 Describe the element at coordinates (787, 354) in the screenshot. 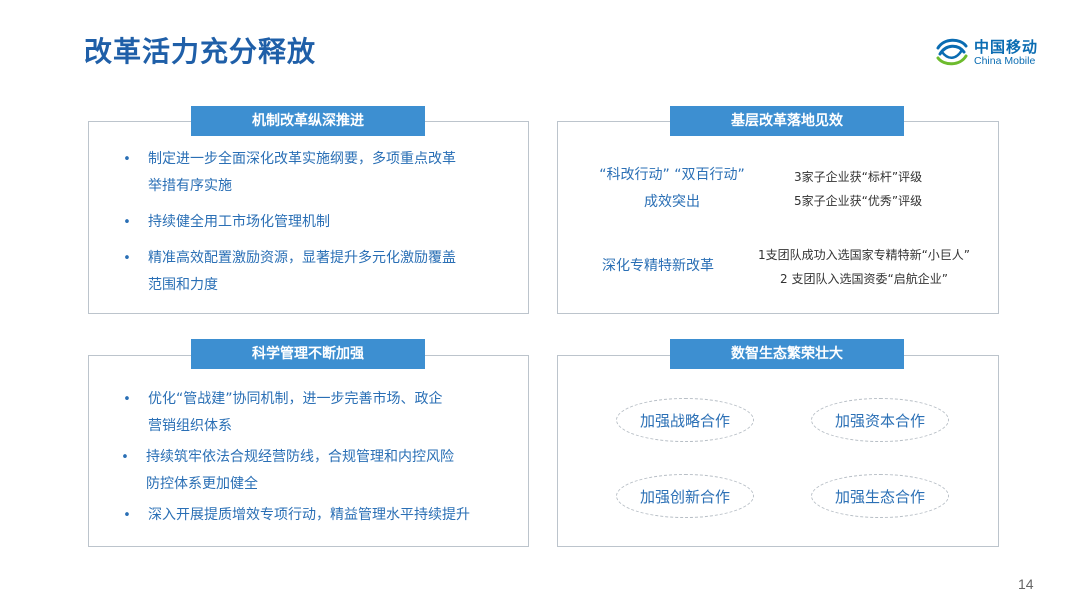

I see `ecosystem-header: 数智生态繁荣壮大` at that location.